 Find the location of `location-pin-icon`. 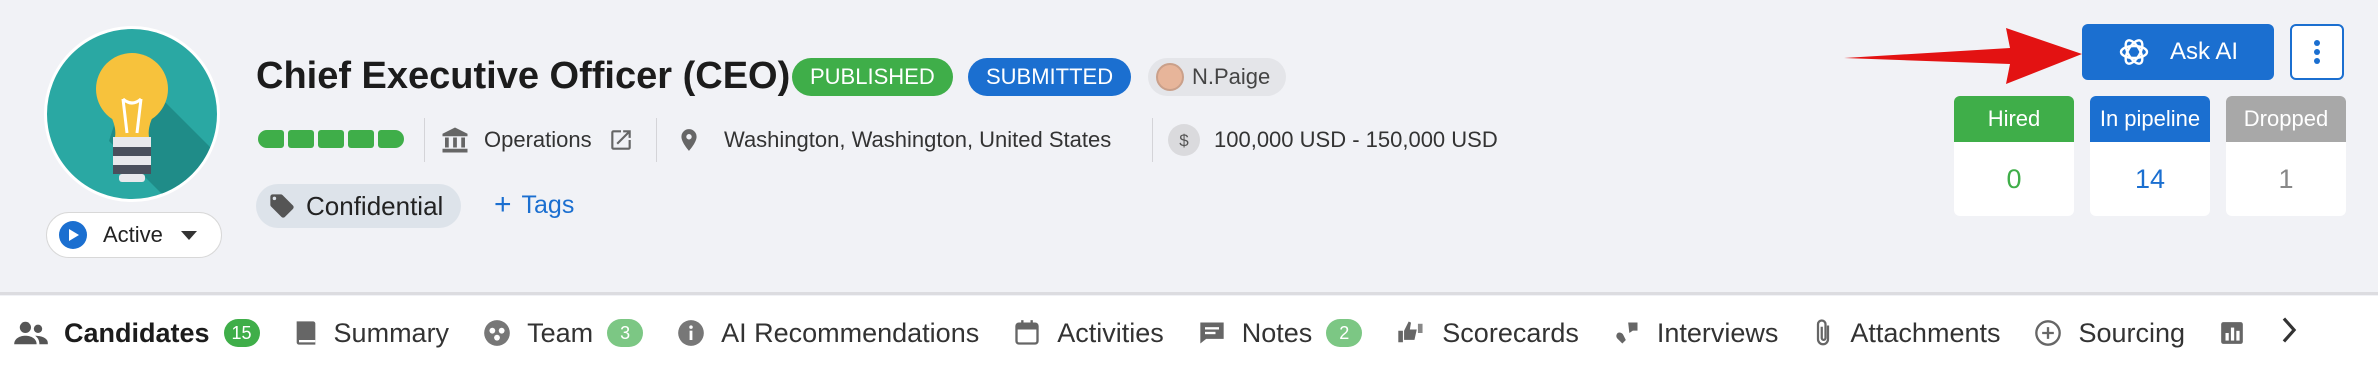

location-pin-icon is located at coordinates (689, 140).